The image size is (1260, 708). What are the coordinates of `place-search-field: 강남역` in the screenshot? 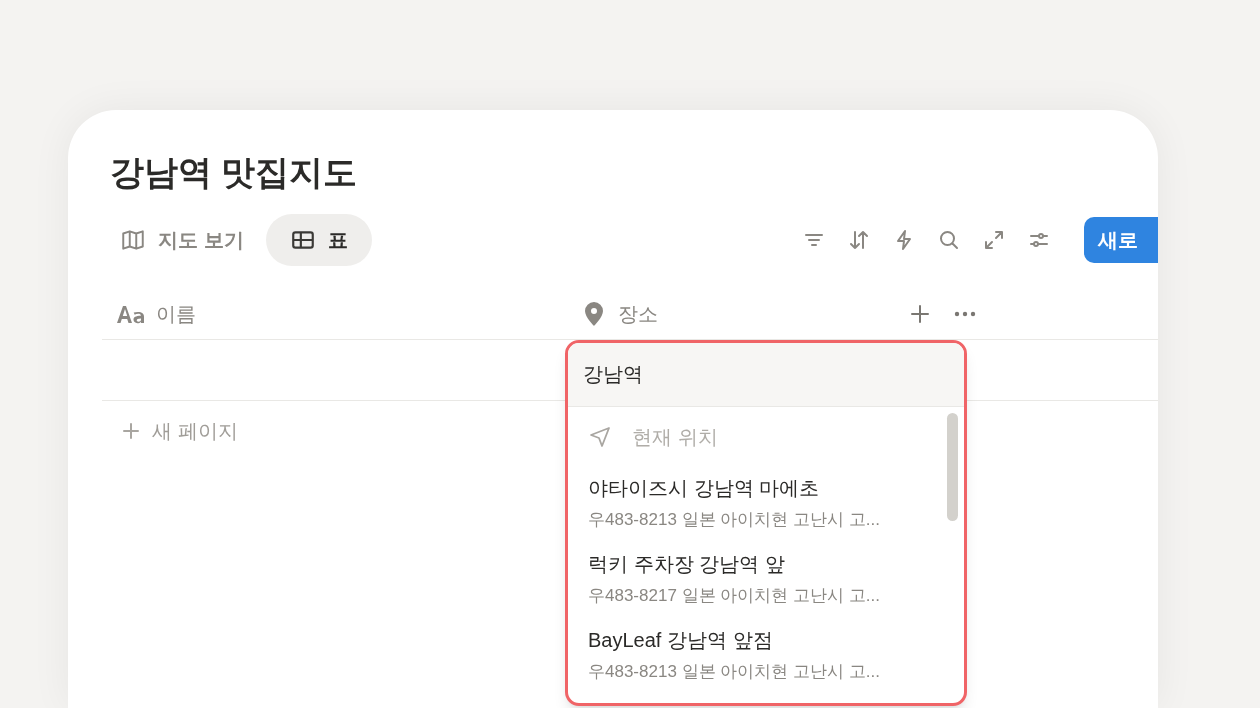 It's located at (766, 375).